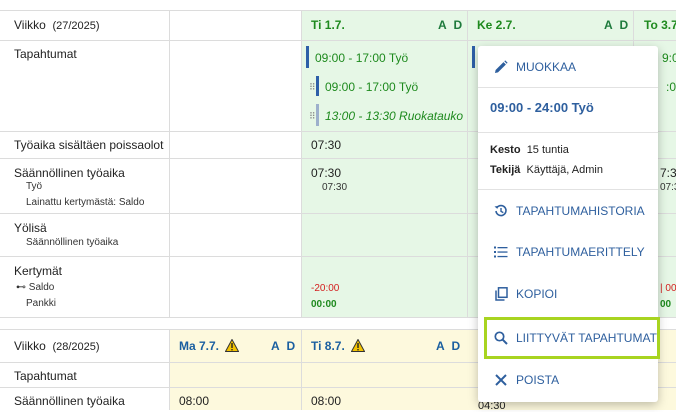  Describe the element at coordinates (325, 288) in the screenshot. I see `value-saldo: -20:00` at that location.